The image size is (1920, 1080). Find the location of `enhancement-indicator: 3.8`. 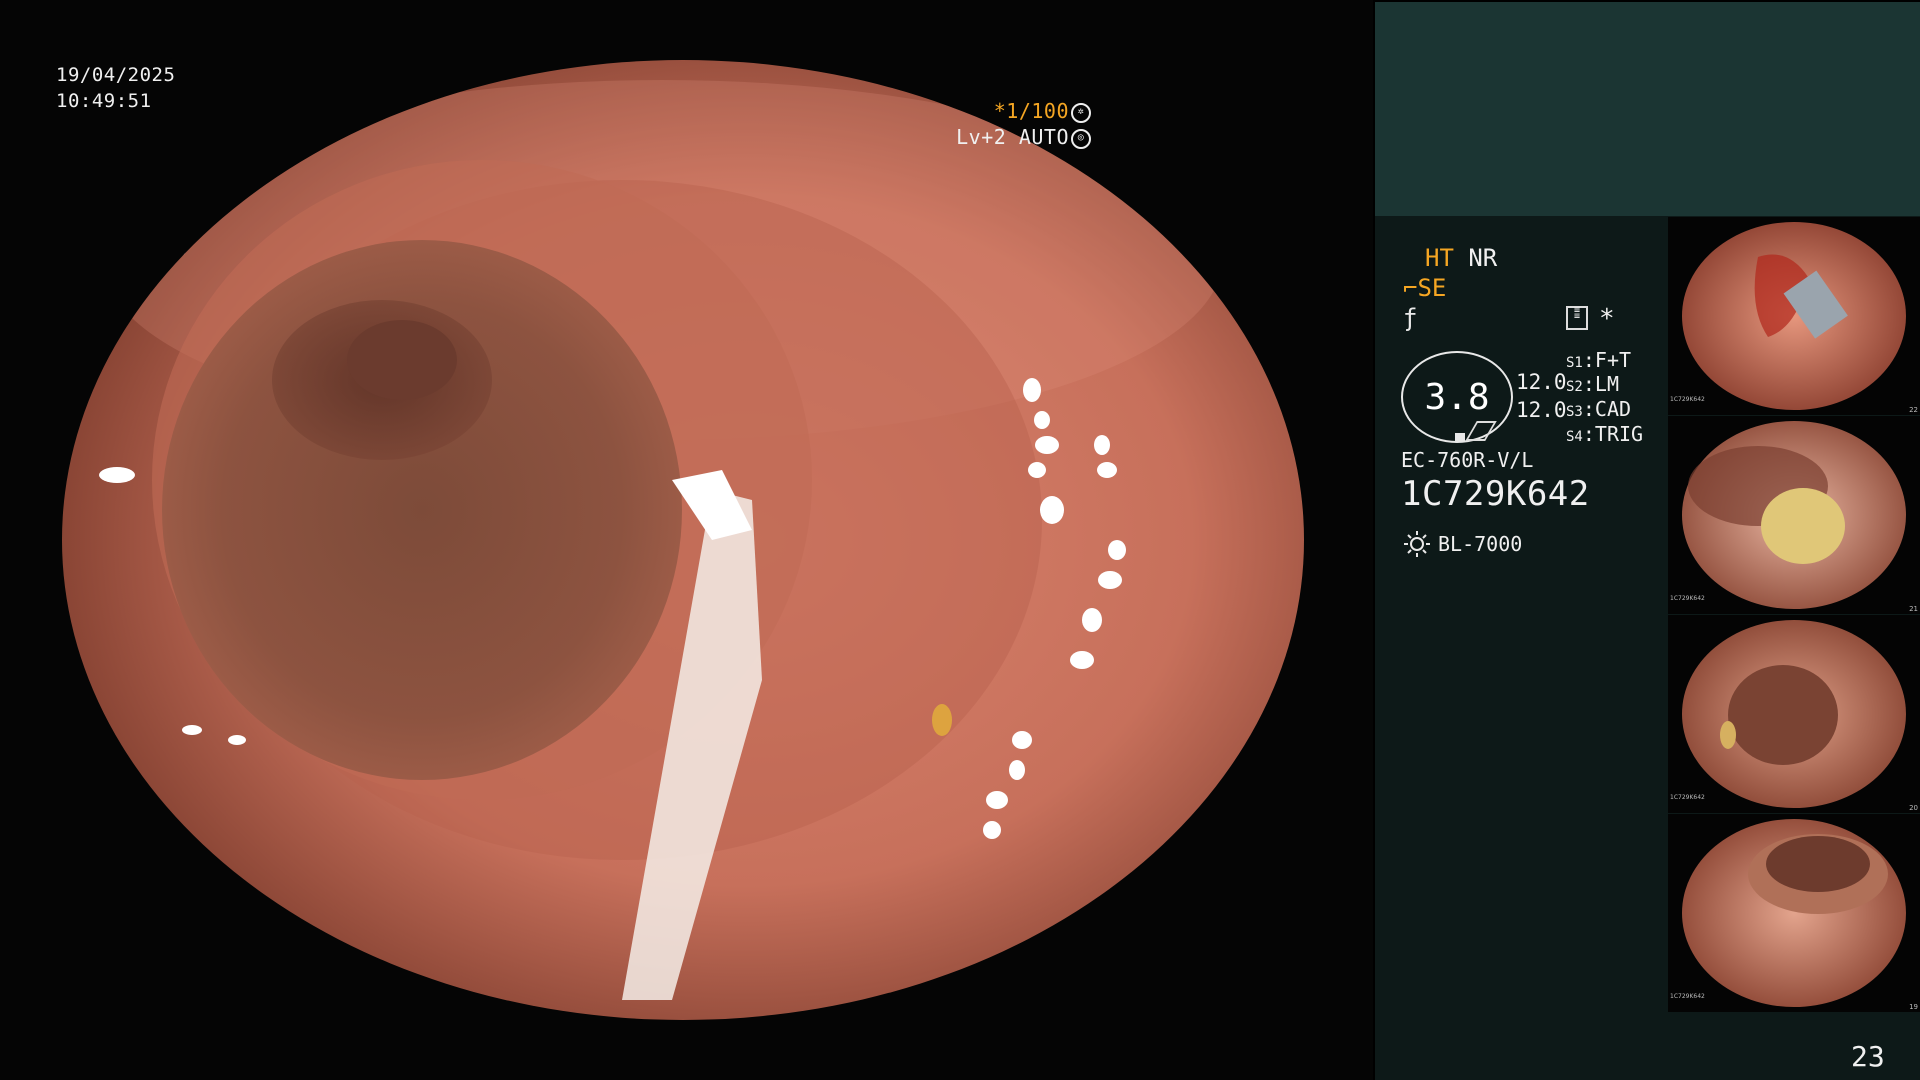

enhancement-indicator: 3.8 is located at coordinates (1457, 397).